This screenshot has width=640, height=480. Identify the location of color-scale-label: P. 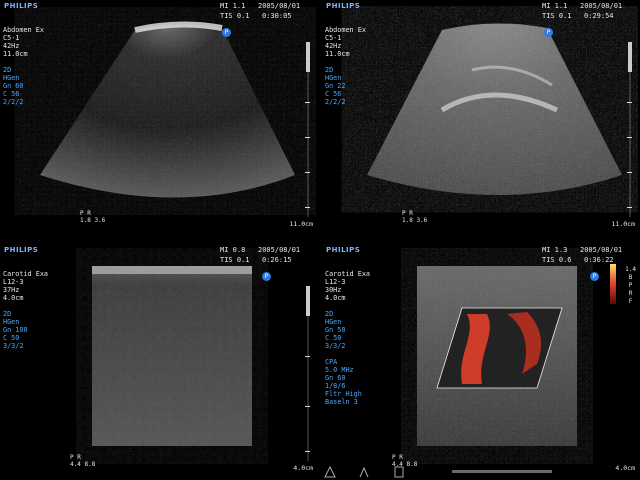
(630, 285).